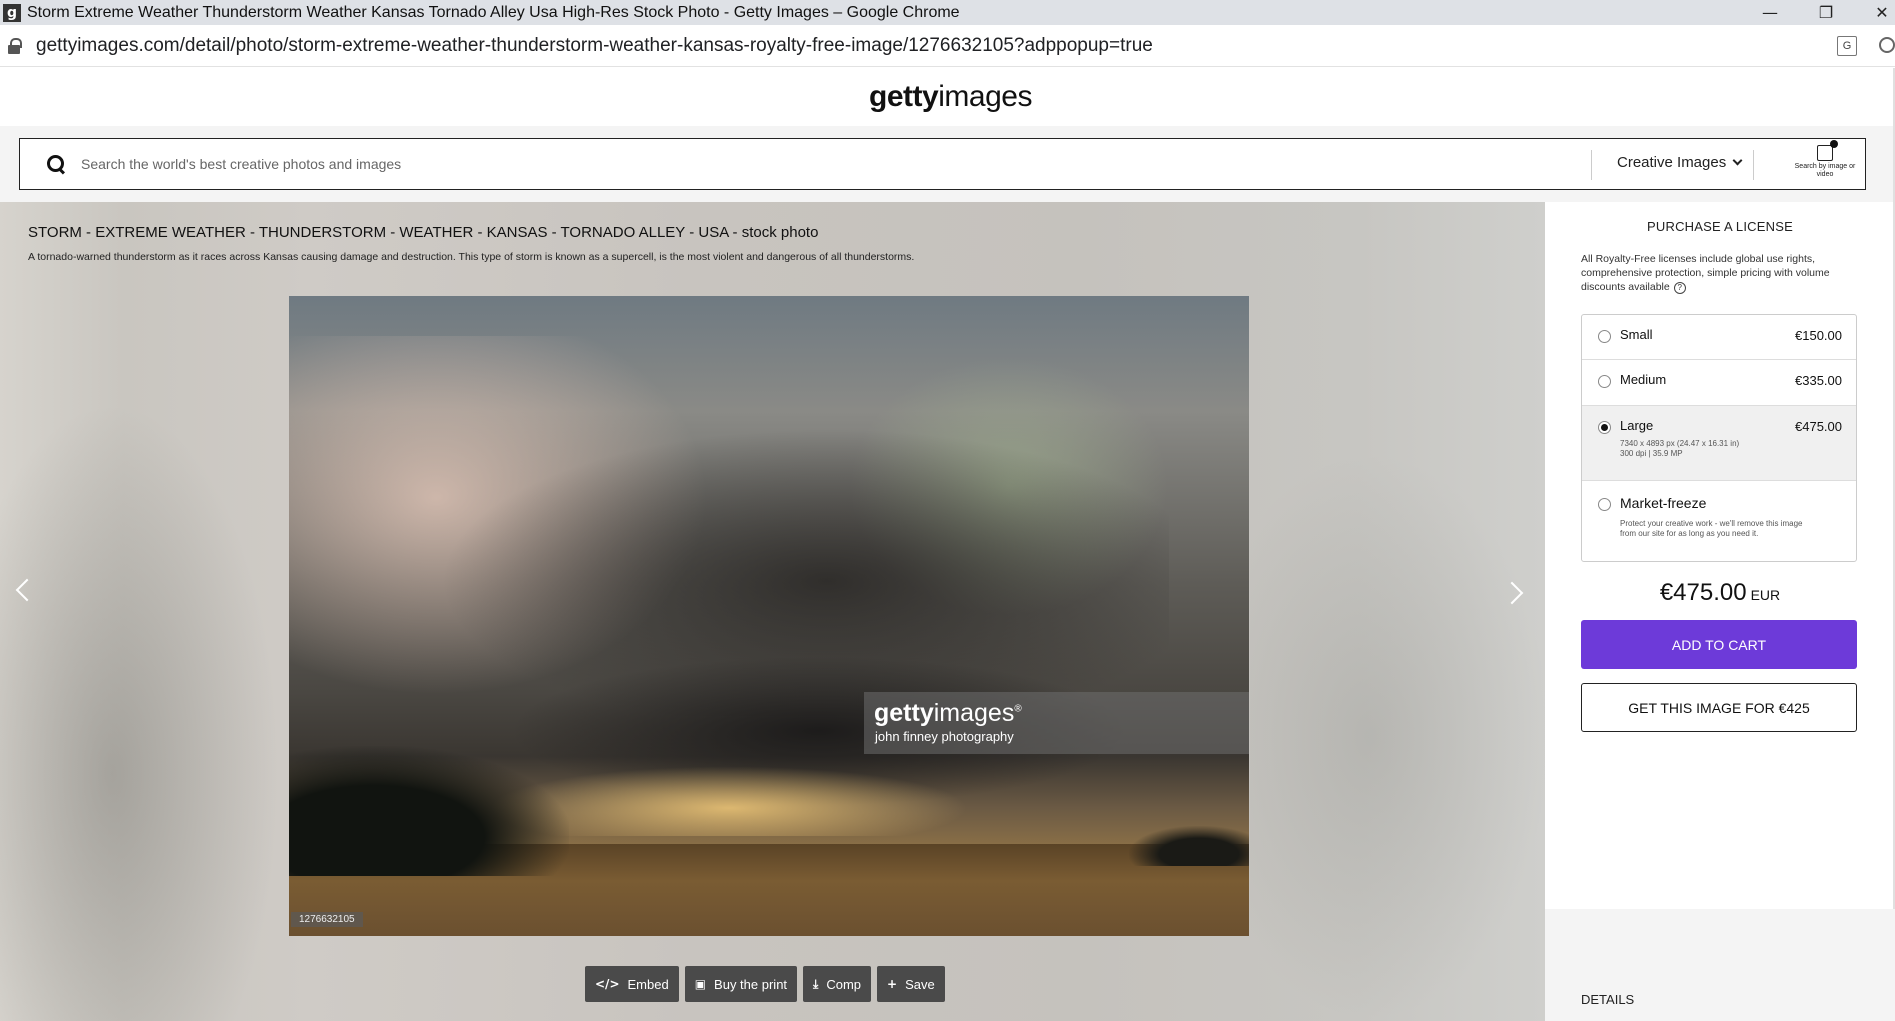 This screenshot has width=1895, height=1021. I want to click on search-by-image-label: Search by image or video, so click(1825, 170).